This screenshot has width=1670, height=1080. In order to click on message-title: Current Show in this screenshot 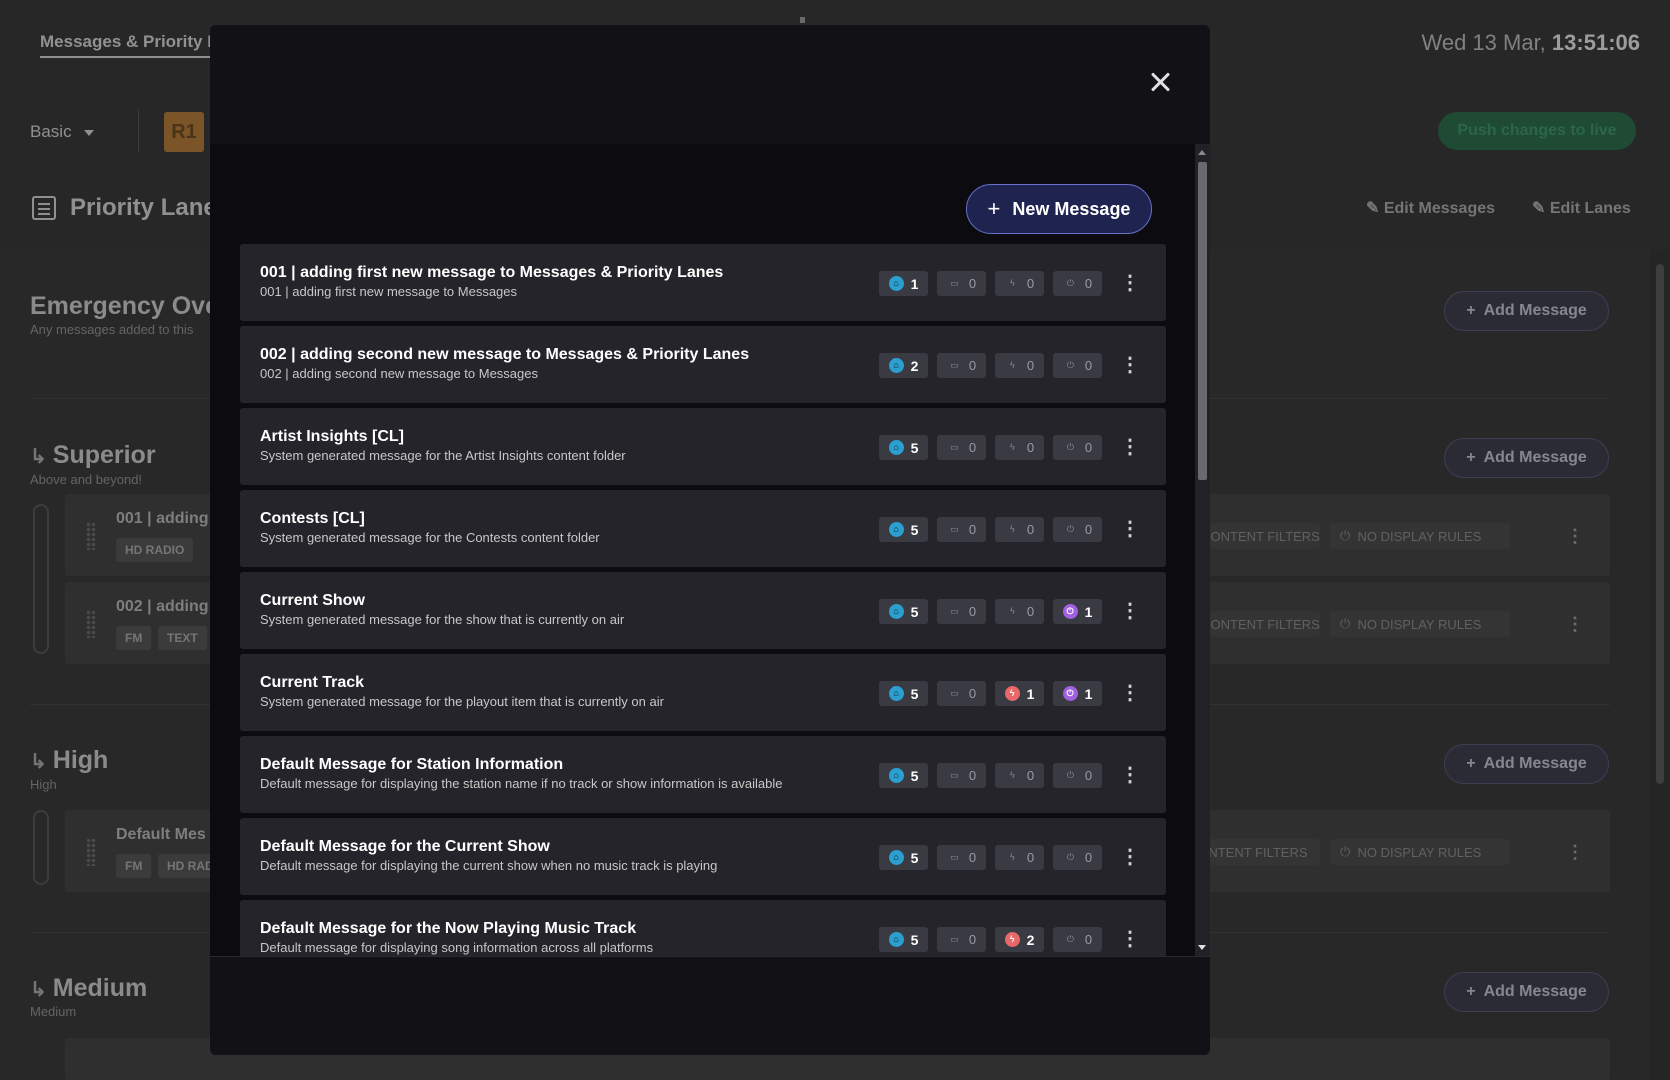, I will do `click(312, 600)`.